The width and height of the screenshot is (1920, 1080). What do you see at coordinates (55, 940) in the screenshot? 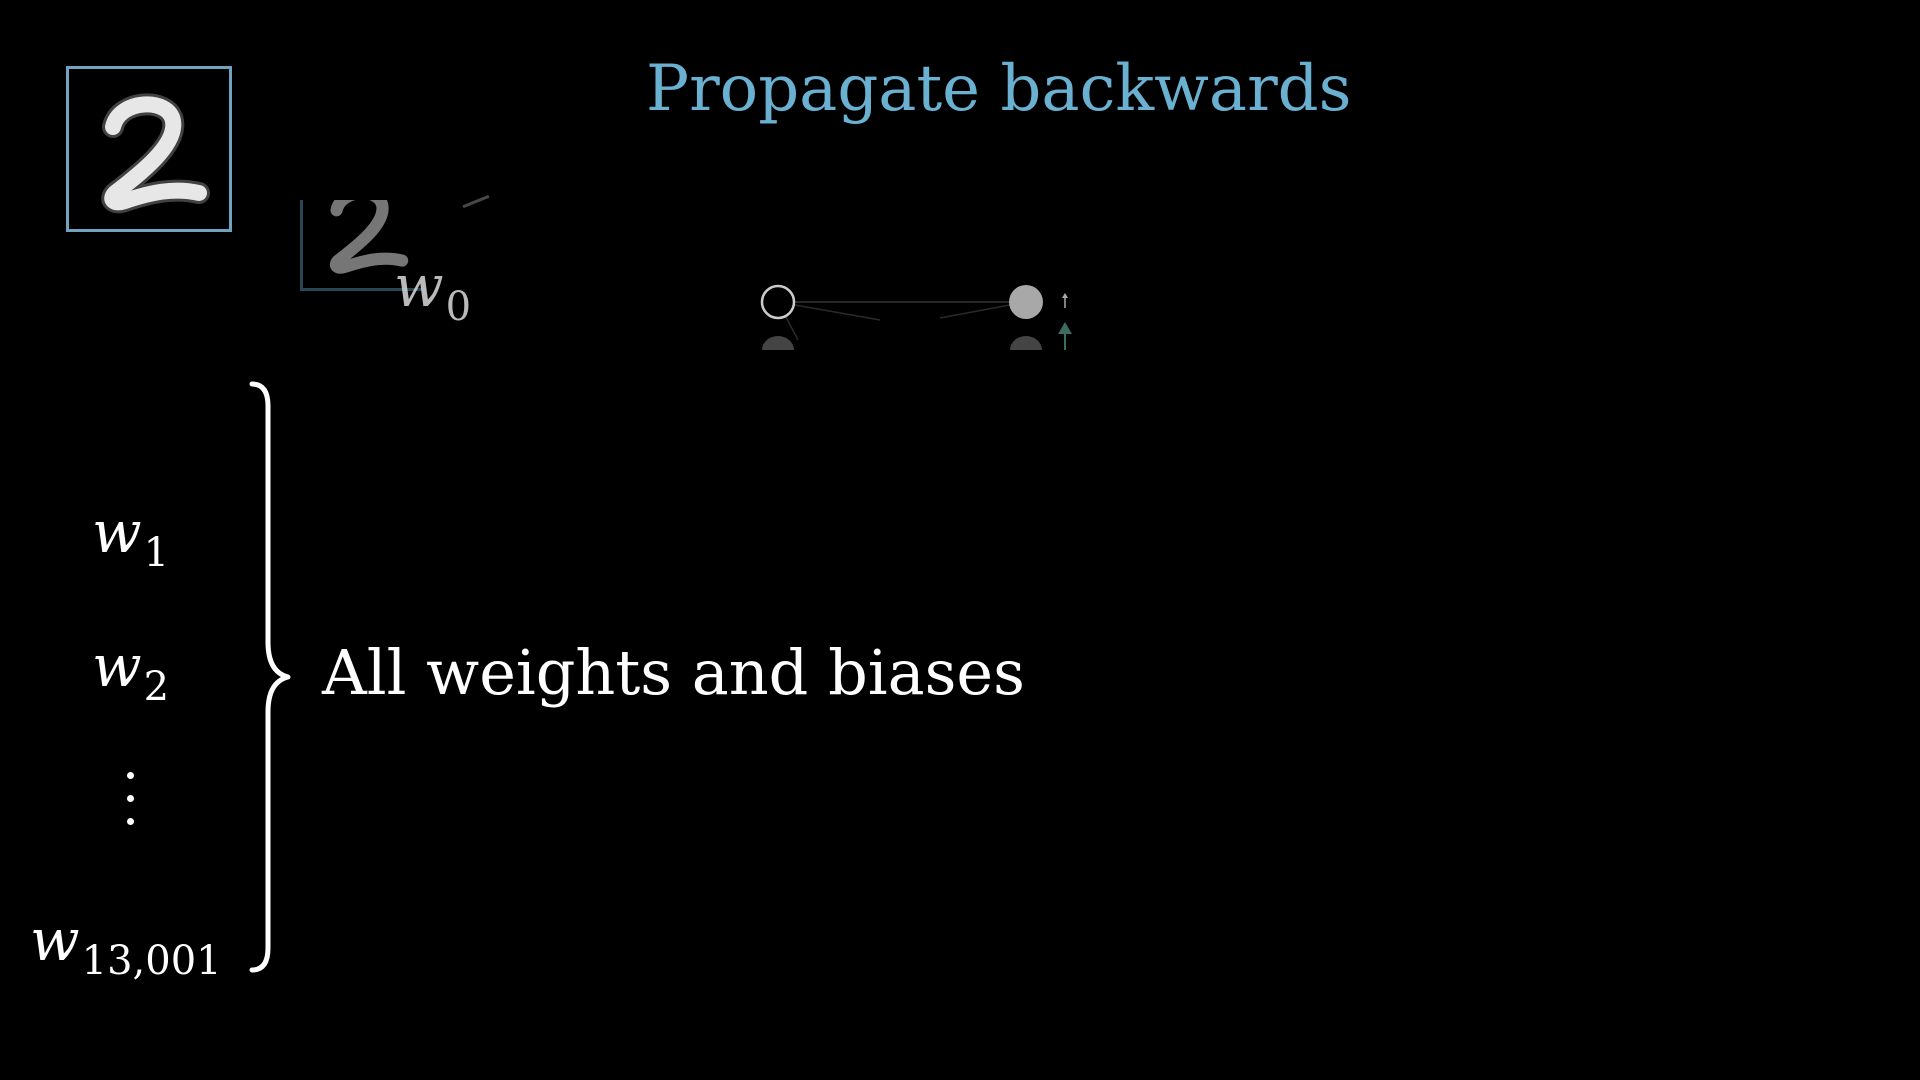
I see `param-w-last-base: w` at bounding box center [55, 940].